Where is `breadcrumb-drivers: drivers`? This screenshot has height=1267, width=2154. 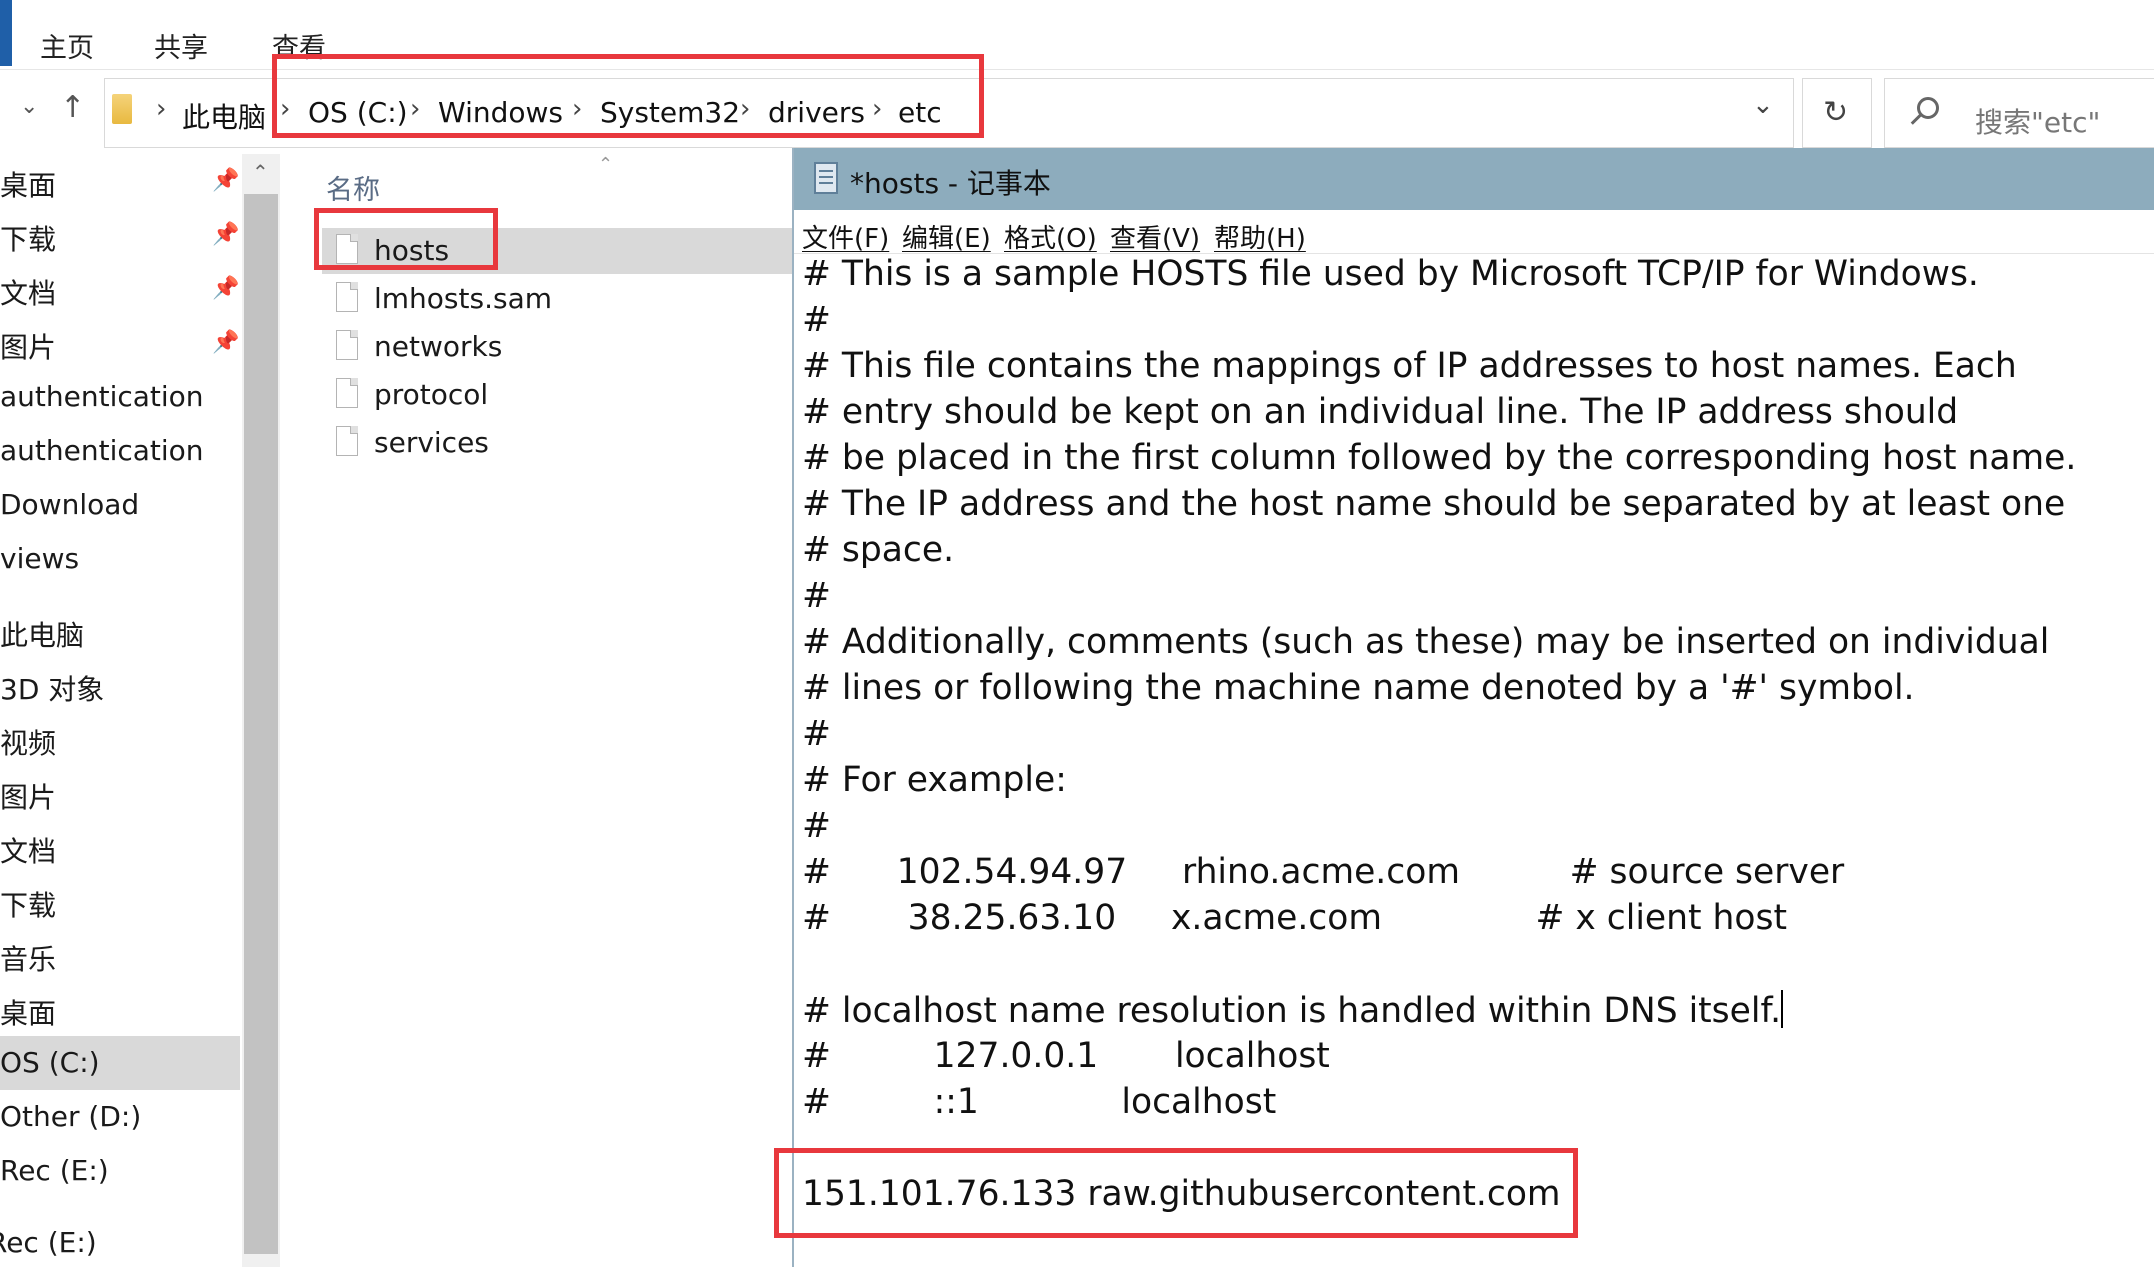
breadcrumb-drivers: drivers is located at coordinates (816, 112).